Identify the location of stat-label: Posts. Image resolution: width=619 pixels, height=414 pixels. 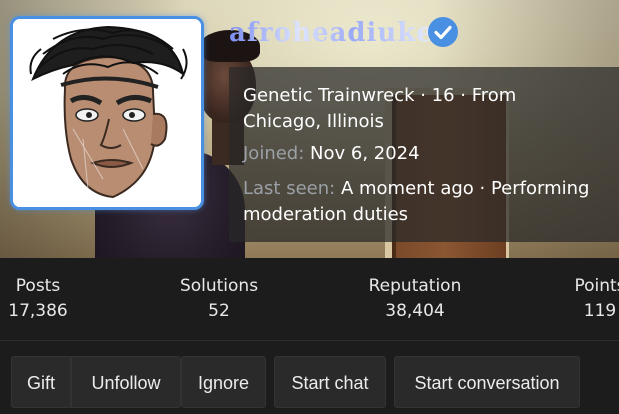
(38, 286).